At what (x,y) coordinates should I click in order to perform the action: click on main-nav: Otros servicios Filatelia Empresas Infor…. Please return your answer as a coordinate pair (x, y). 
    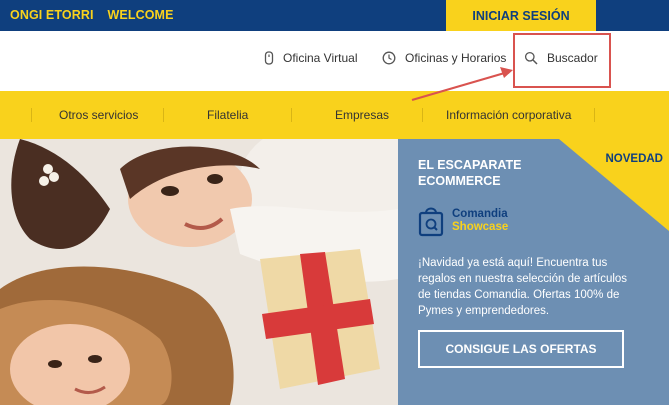
    Looking at the image, I should click on (334, 115).